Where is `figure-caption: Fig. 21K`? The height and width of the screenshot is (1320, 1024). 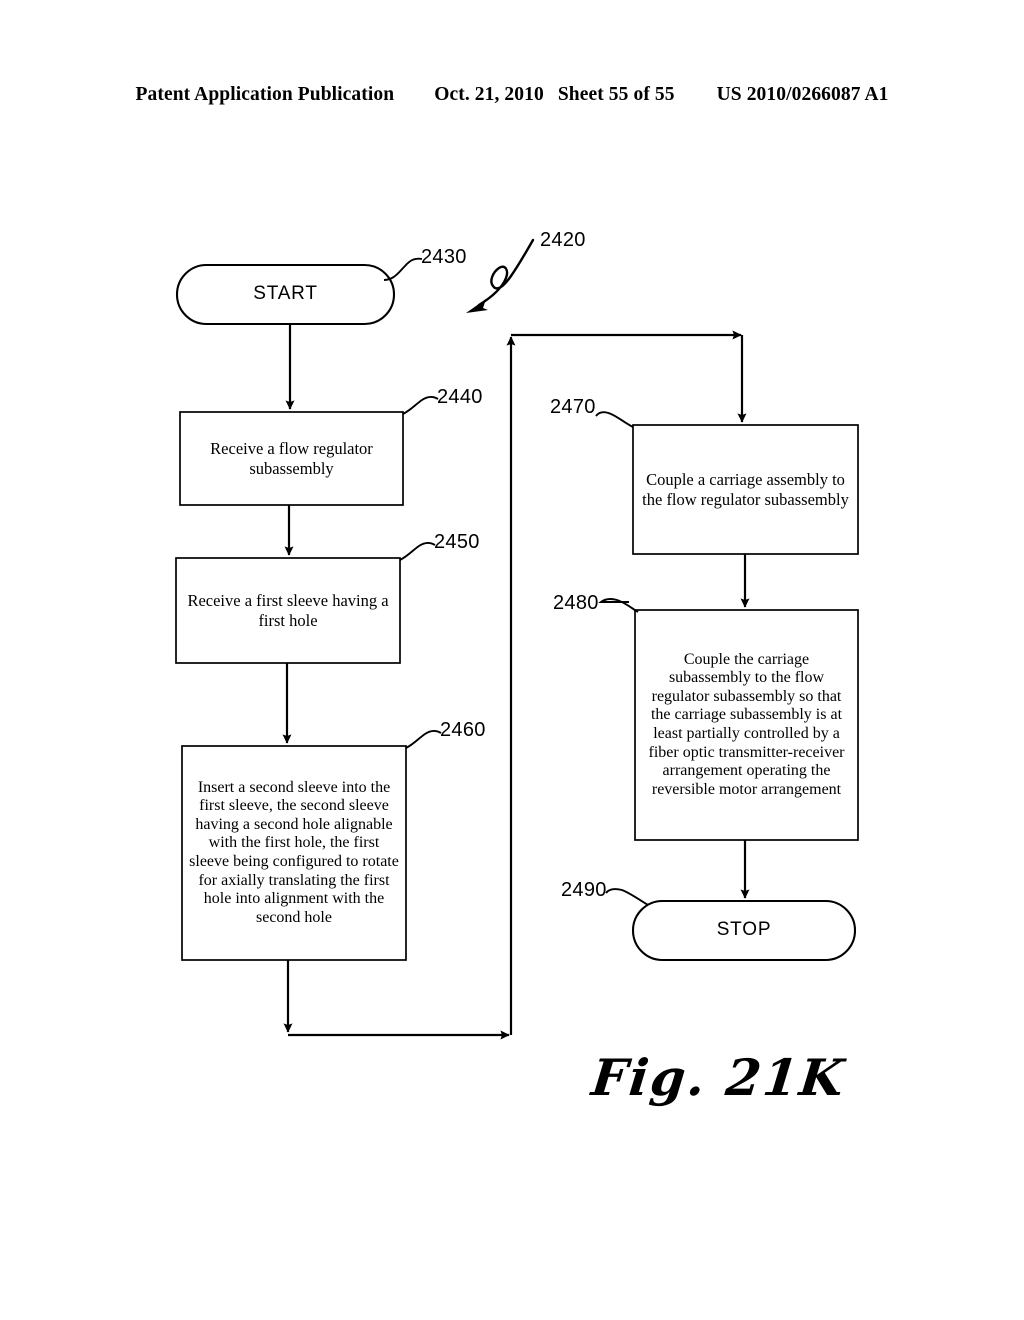
figure-caption: Fig. 21K is located at coordinates (718, 1077).